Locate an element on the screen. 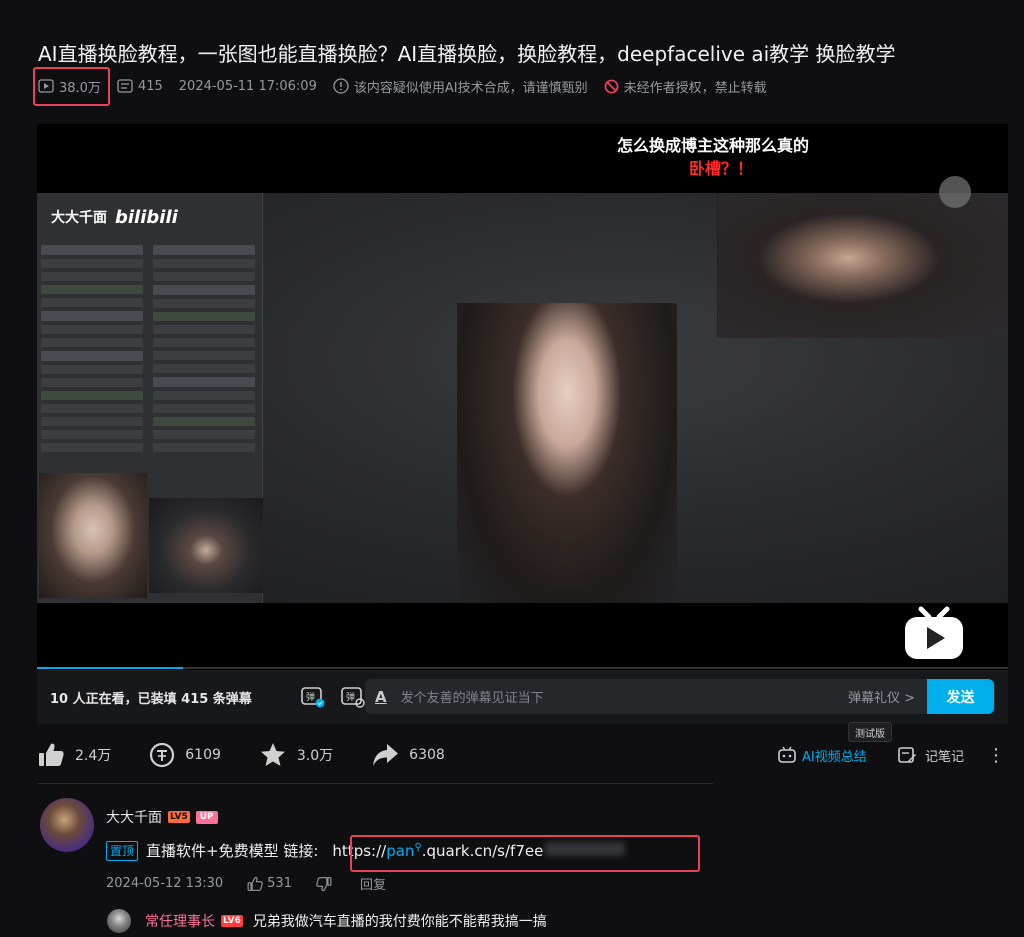 The image size is (1024, 937). danmaku-toggle-icon: 弹 is located at coordinates (313, 697).